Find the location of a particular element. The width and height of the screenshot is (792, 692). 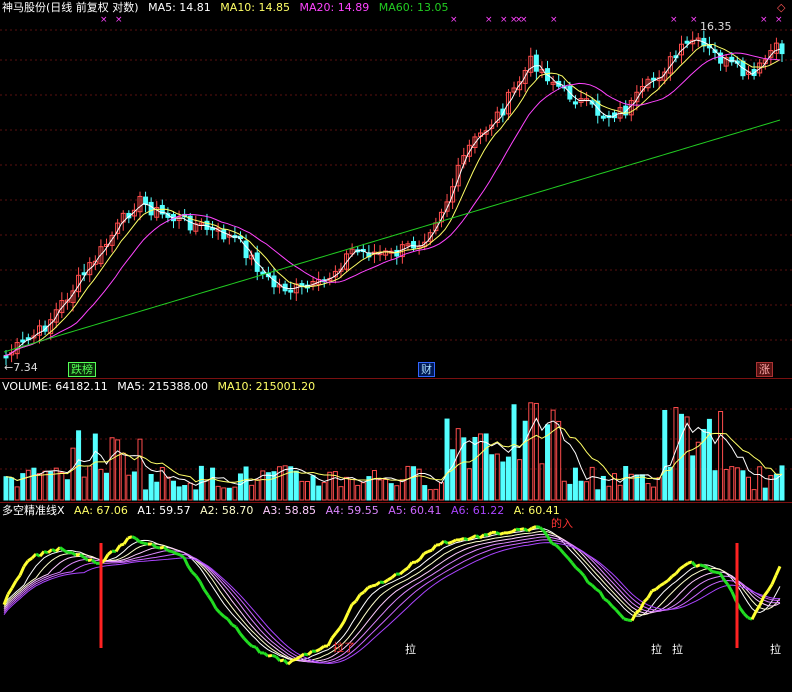

diamond-icon: ◇ is located at coordinates (781, 7).